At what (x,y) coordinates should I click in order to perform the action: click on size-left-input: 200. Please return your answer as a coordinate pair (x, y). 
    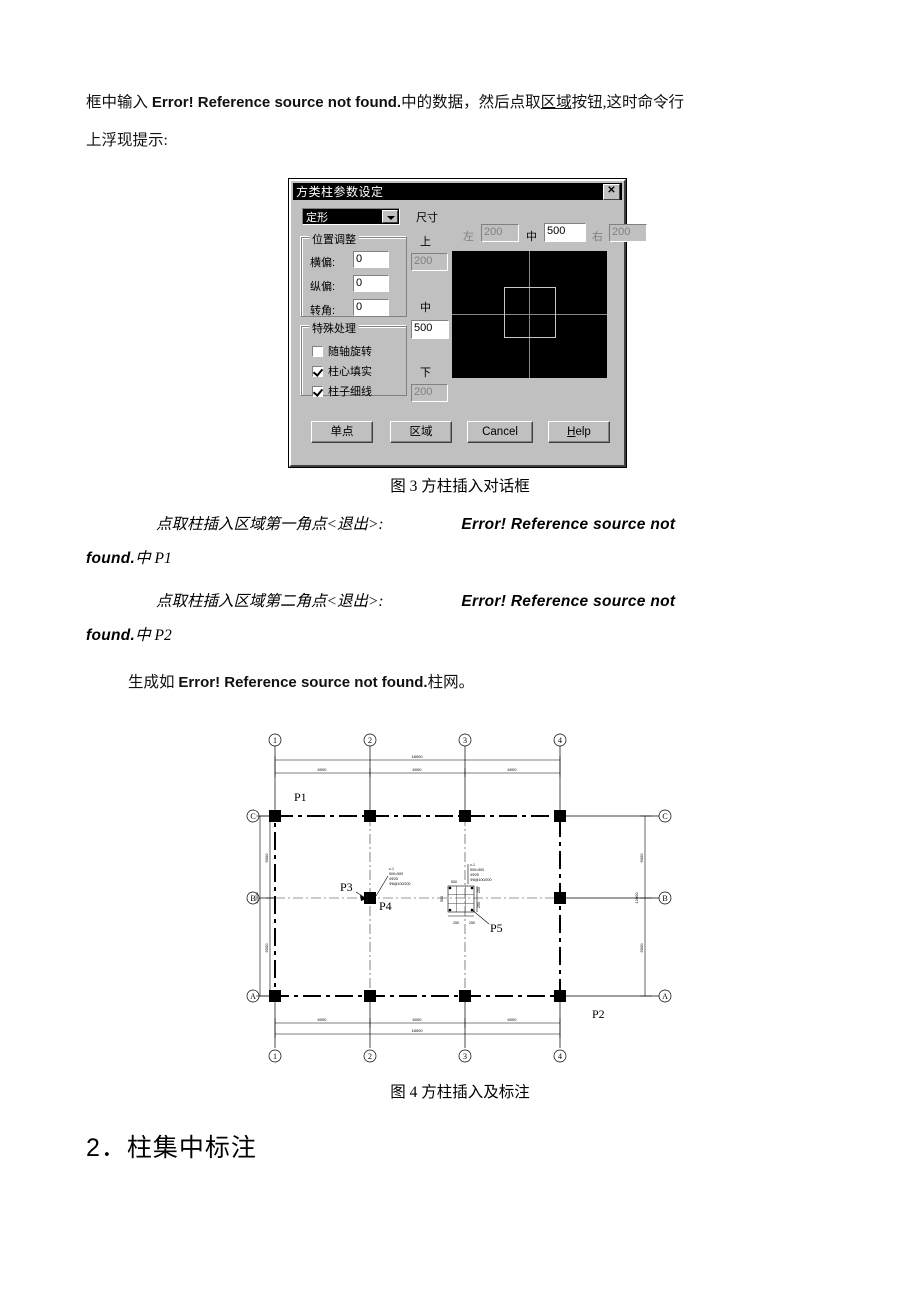
    Looking at the image, I should click on (500, 233).